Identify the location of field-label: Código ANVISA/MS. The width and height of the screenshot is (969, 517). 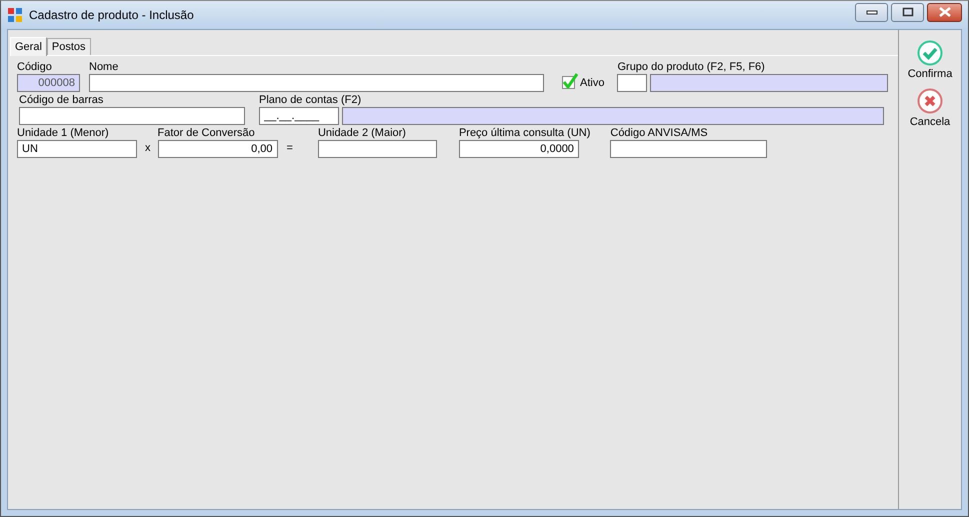
(659, 133).